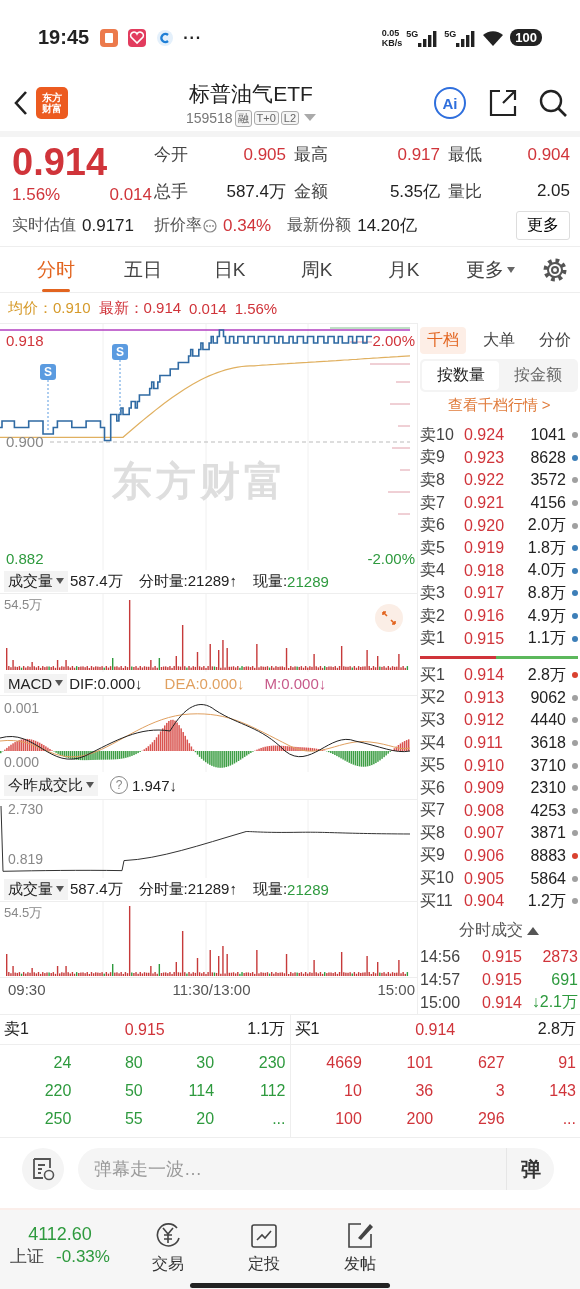 The width and height of the screenshot is (580, 1289). I want to click on order-size: 20, so click(205, 1119).